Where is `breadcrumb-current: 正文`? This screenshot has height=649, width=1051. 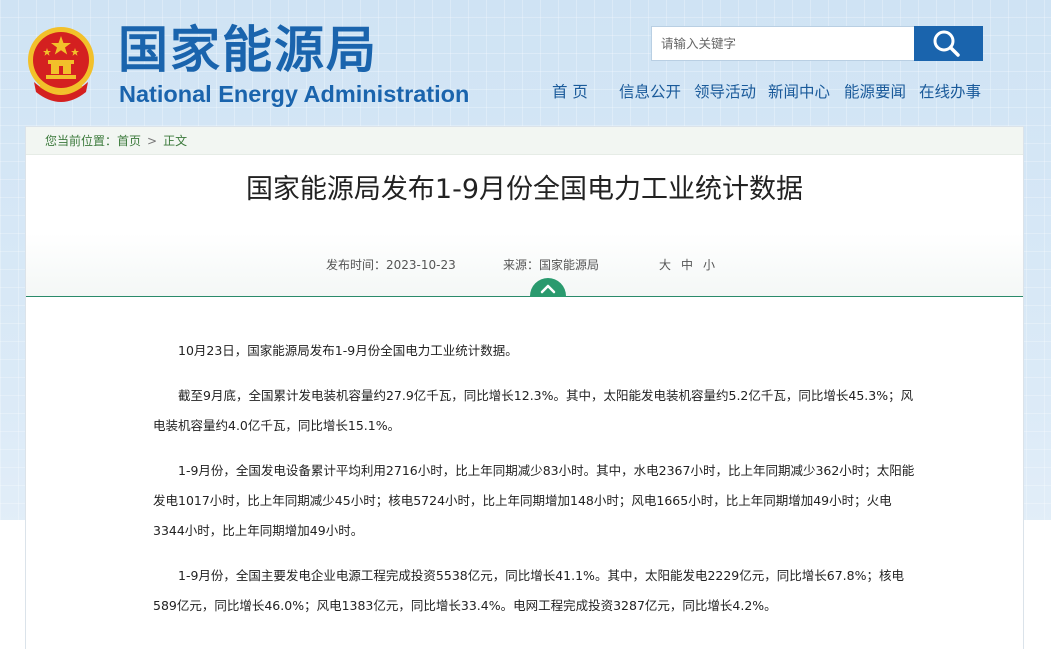
breadcrumb-current: 正文 is located at coordinates (175, 141).